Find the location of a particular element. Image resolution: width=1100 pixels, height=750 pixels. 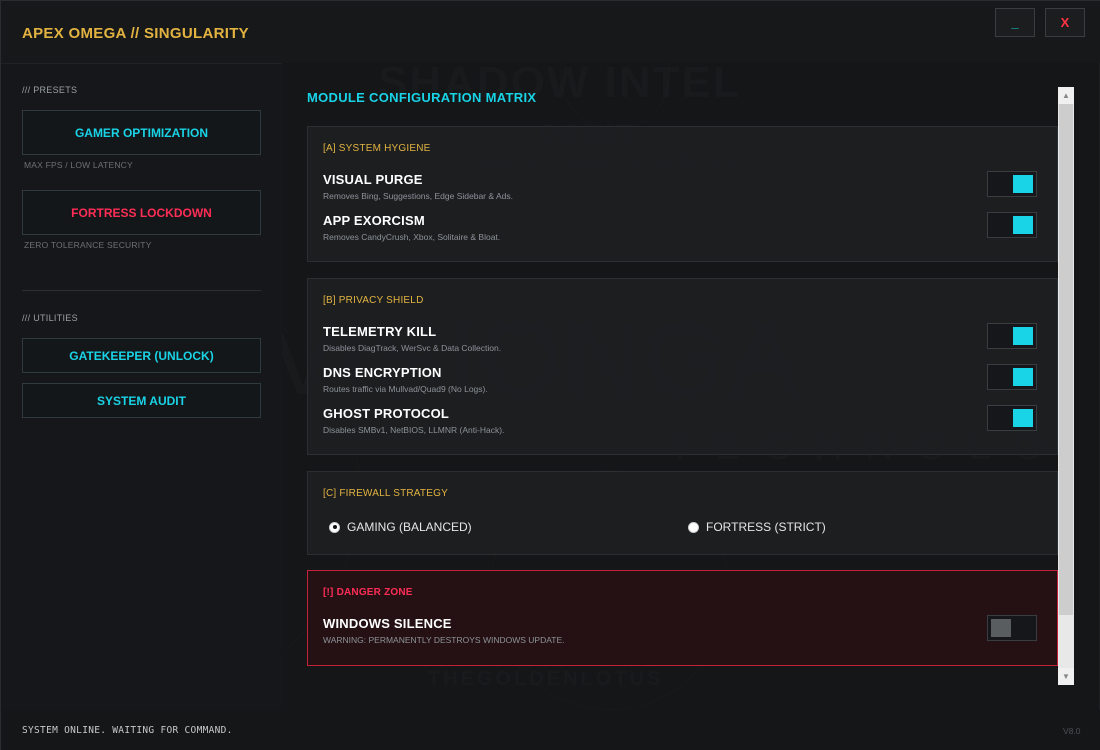

windows-silence-toggle is located at coordinates (1012, 628).